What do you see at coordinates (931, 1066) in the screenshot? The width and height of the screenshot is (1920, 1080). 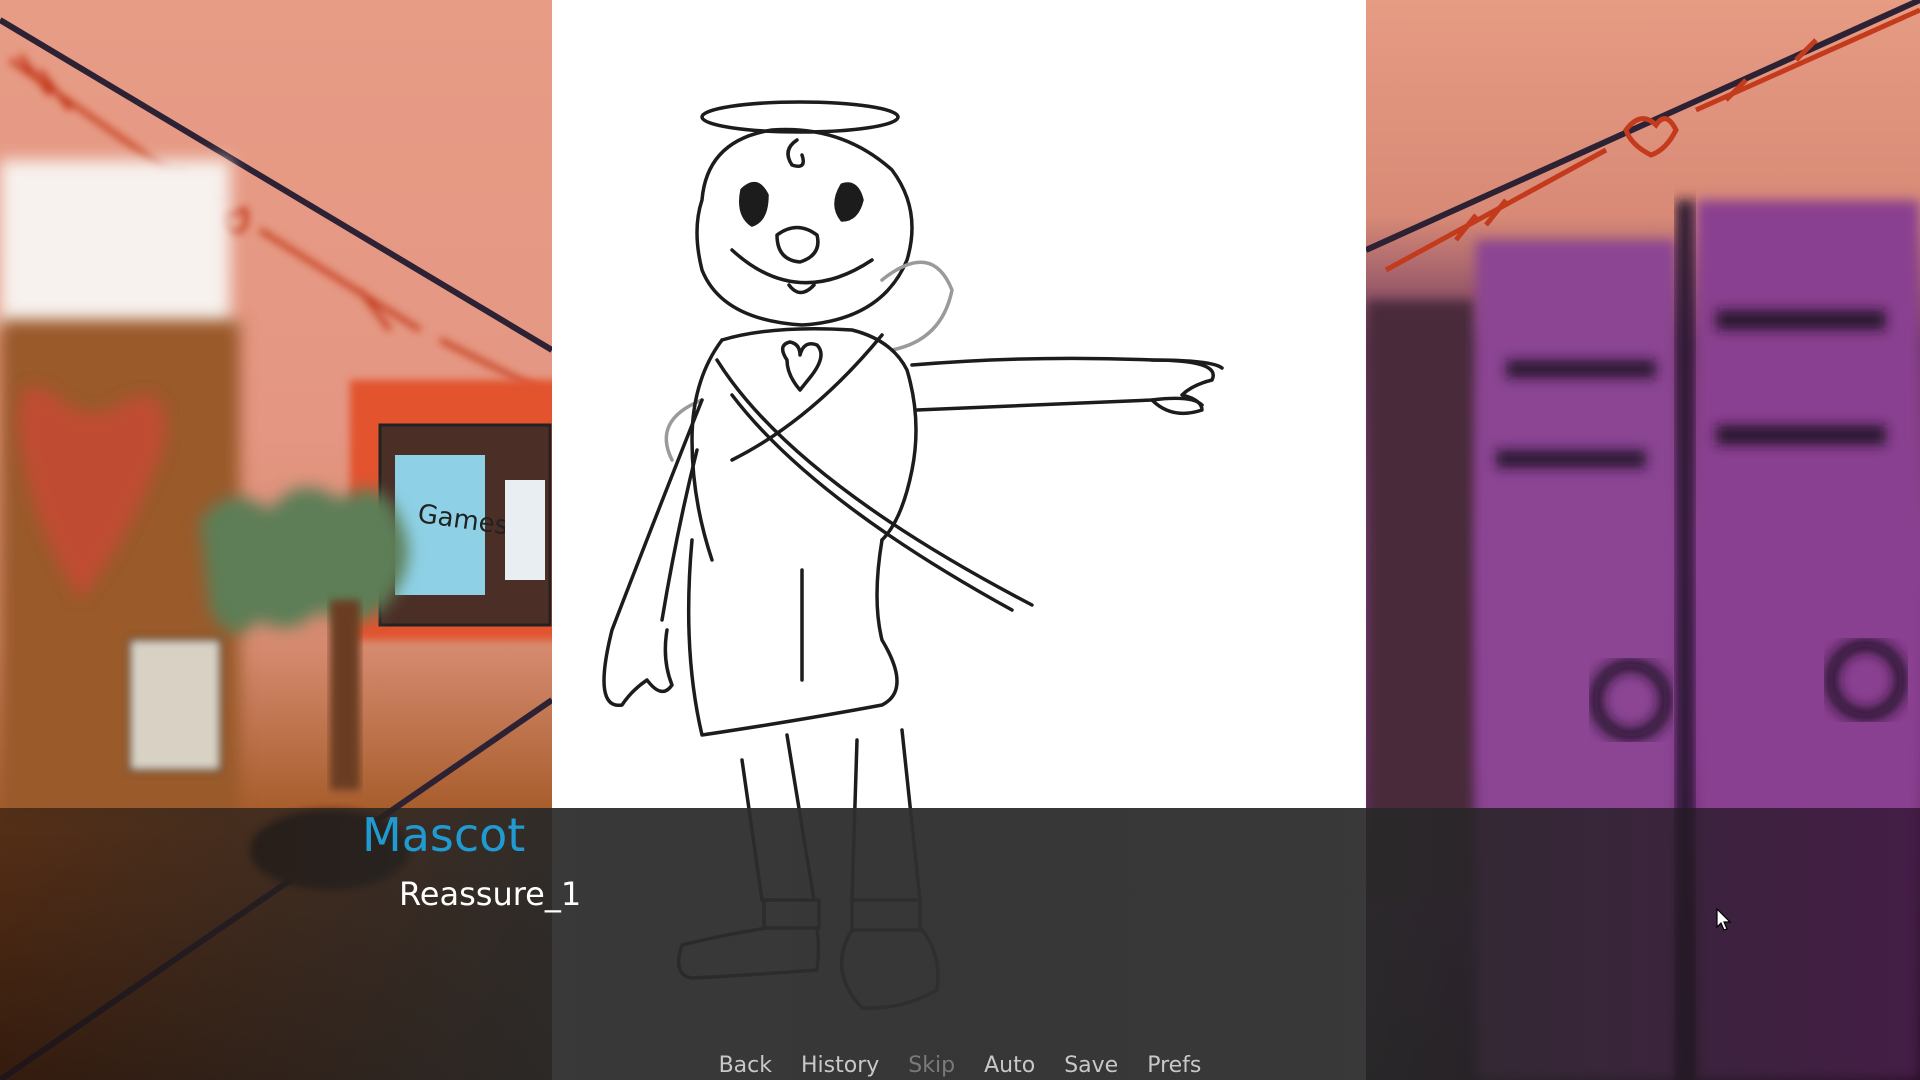 I see `skip-button: Skip` at bounding box center [931, 1066].